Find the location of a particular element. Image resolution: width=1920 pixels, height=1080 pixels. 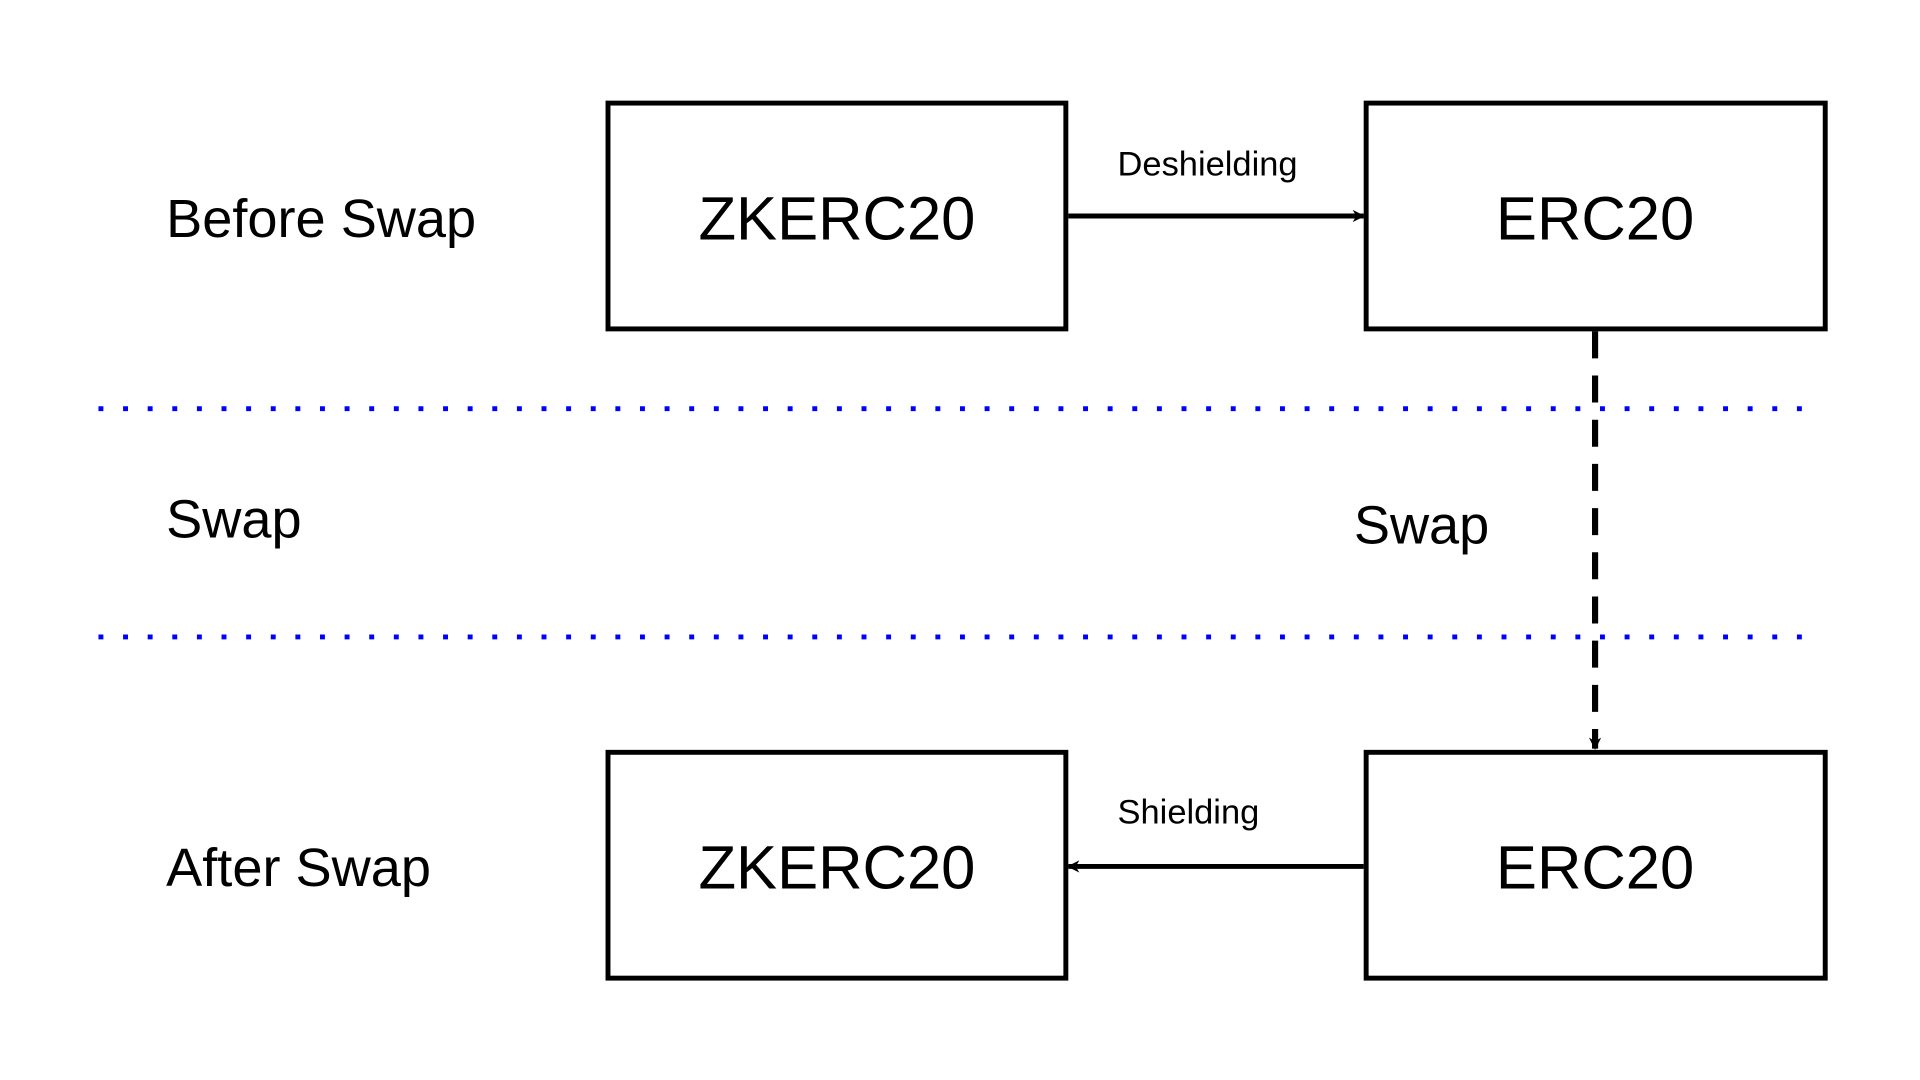

box-after-erc20: ERC20 is located at coordinates (1595, 865).